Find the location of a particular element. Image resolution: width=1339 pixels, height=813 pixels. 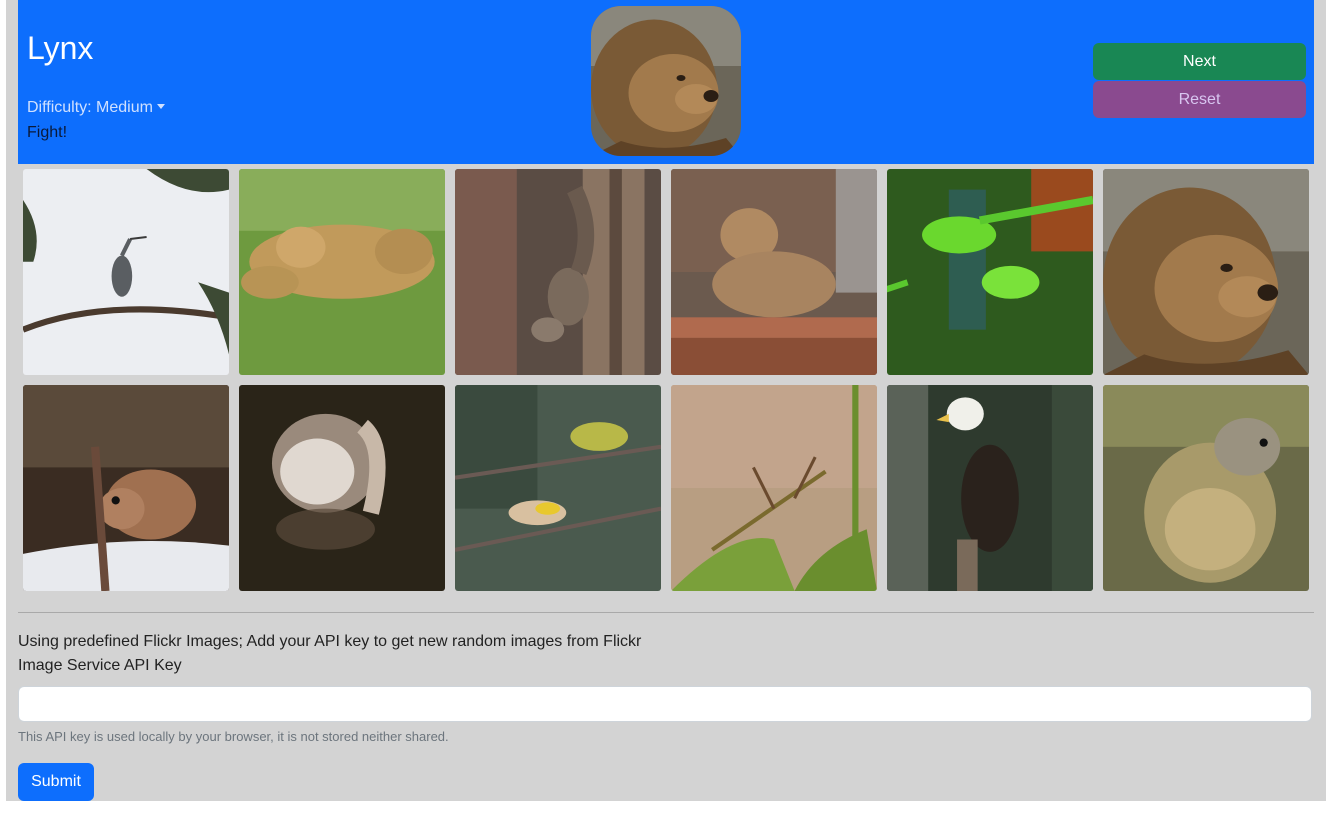

eagle-image is located at coordinates (990, 488).